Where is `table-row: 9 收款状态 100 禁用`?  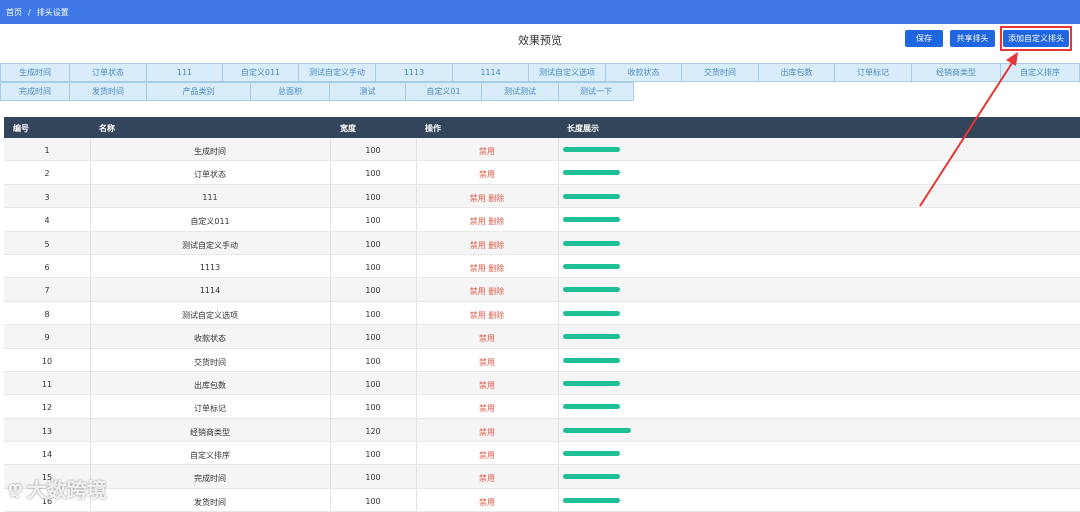 table-row: 9 收款状态 100 禁用 is located at coordinates (542, 337).